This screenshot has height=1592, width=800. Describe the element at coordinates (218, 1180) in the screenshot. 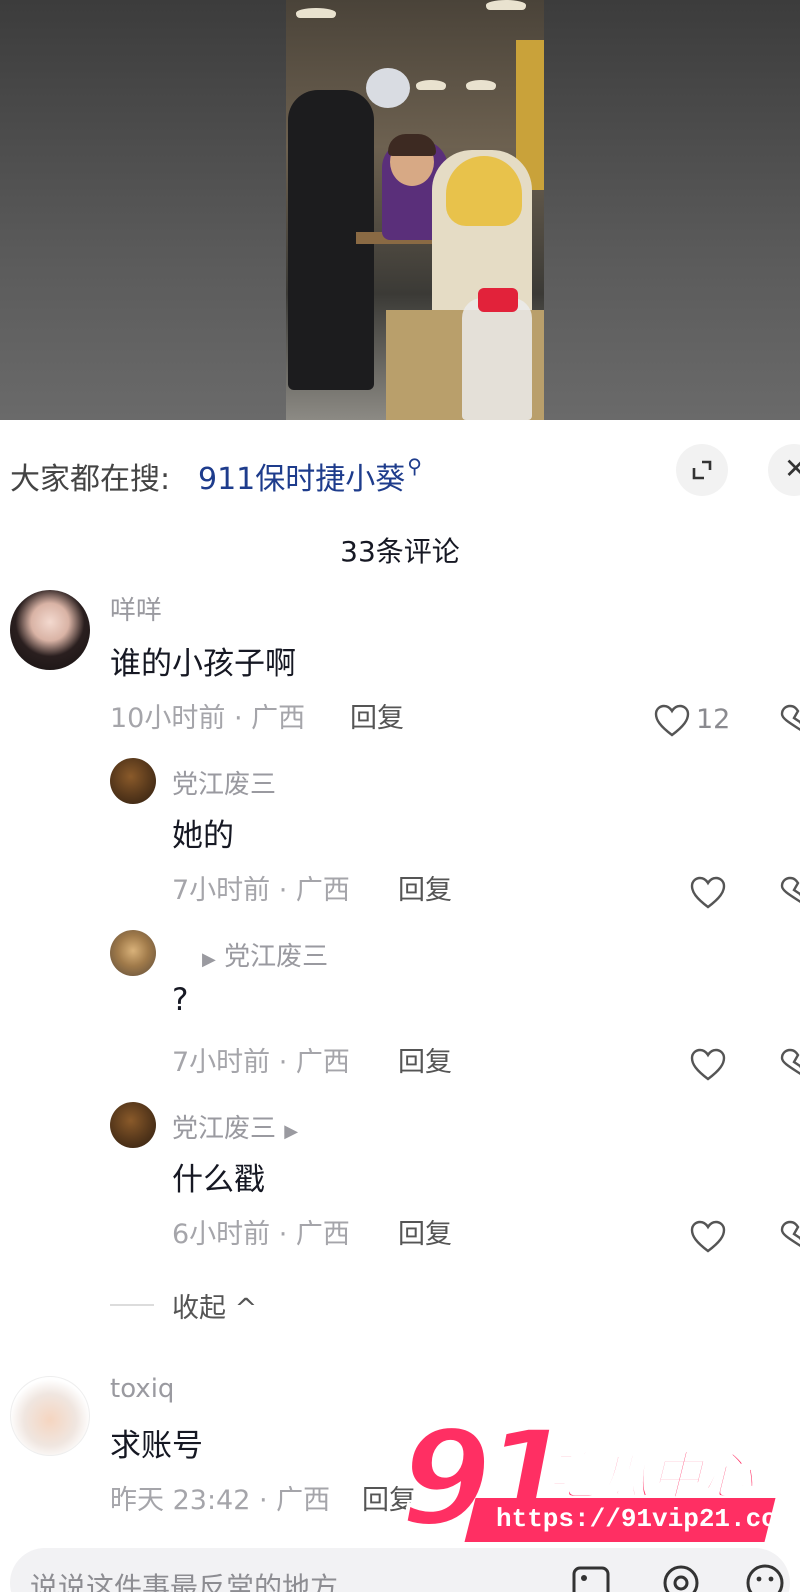

I see `reply-text: 什么戳` at that location.